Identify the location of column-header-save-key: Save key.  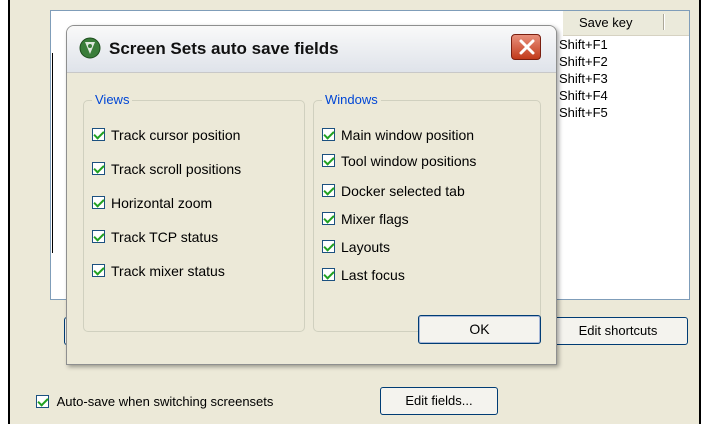
(626, 23).